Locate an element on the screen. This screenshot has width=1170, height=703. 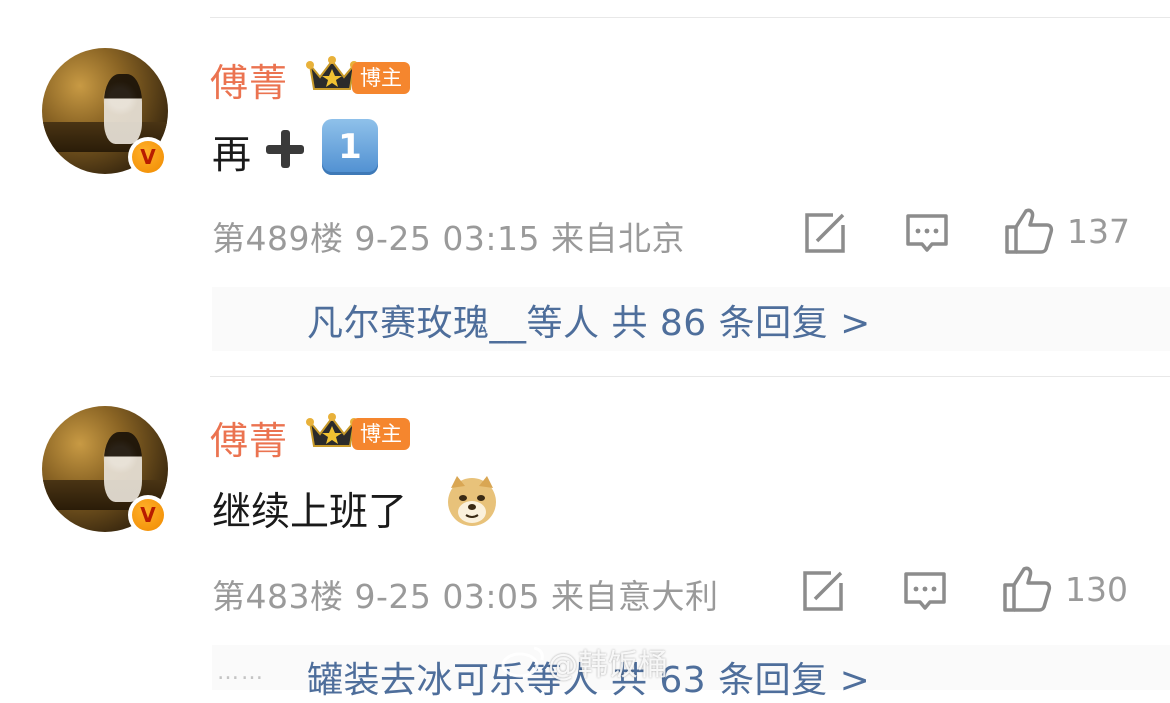
top-divider is located at coordinates (690, 17).